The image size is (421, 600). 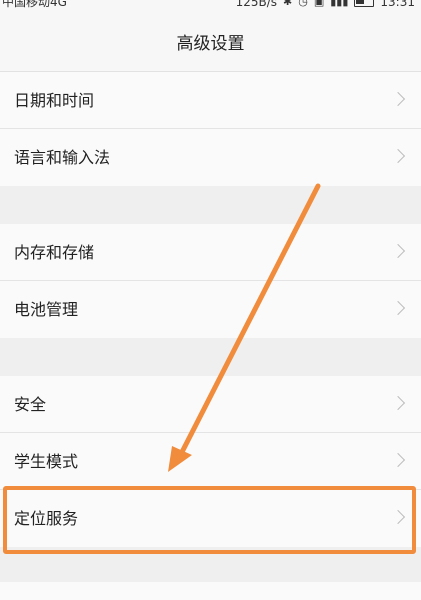 What do you see at coordinates (210, 157) in the screenshot?
I see `settings-item-language-input: 语言和输入法` at bounding box center [210, 157].